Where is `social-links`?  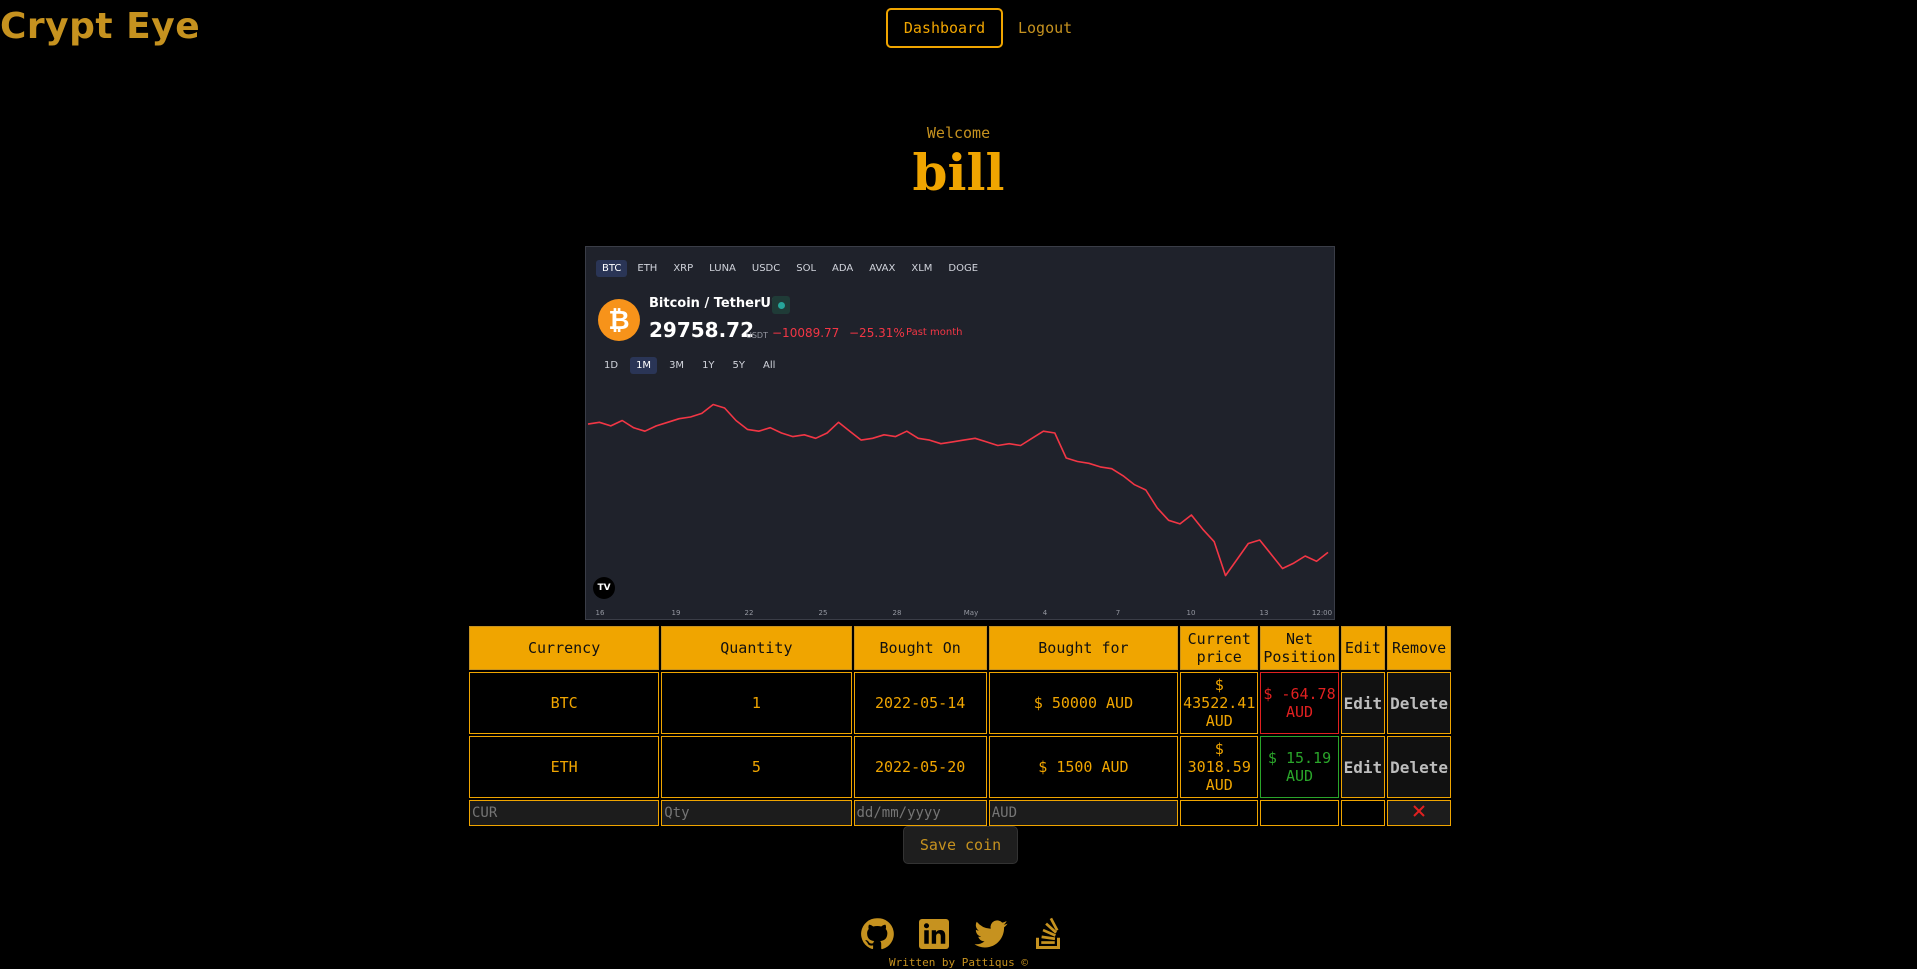 social-links is located at coordinates (973, 934).